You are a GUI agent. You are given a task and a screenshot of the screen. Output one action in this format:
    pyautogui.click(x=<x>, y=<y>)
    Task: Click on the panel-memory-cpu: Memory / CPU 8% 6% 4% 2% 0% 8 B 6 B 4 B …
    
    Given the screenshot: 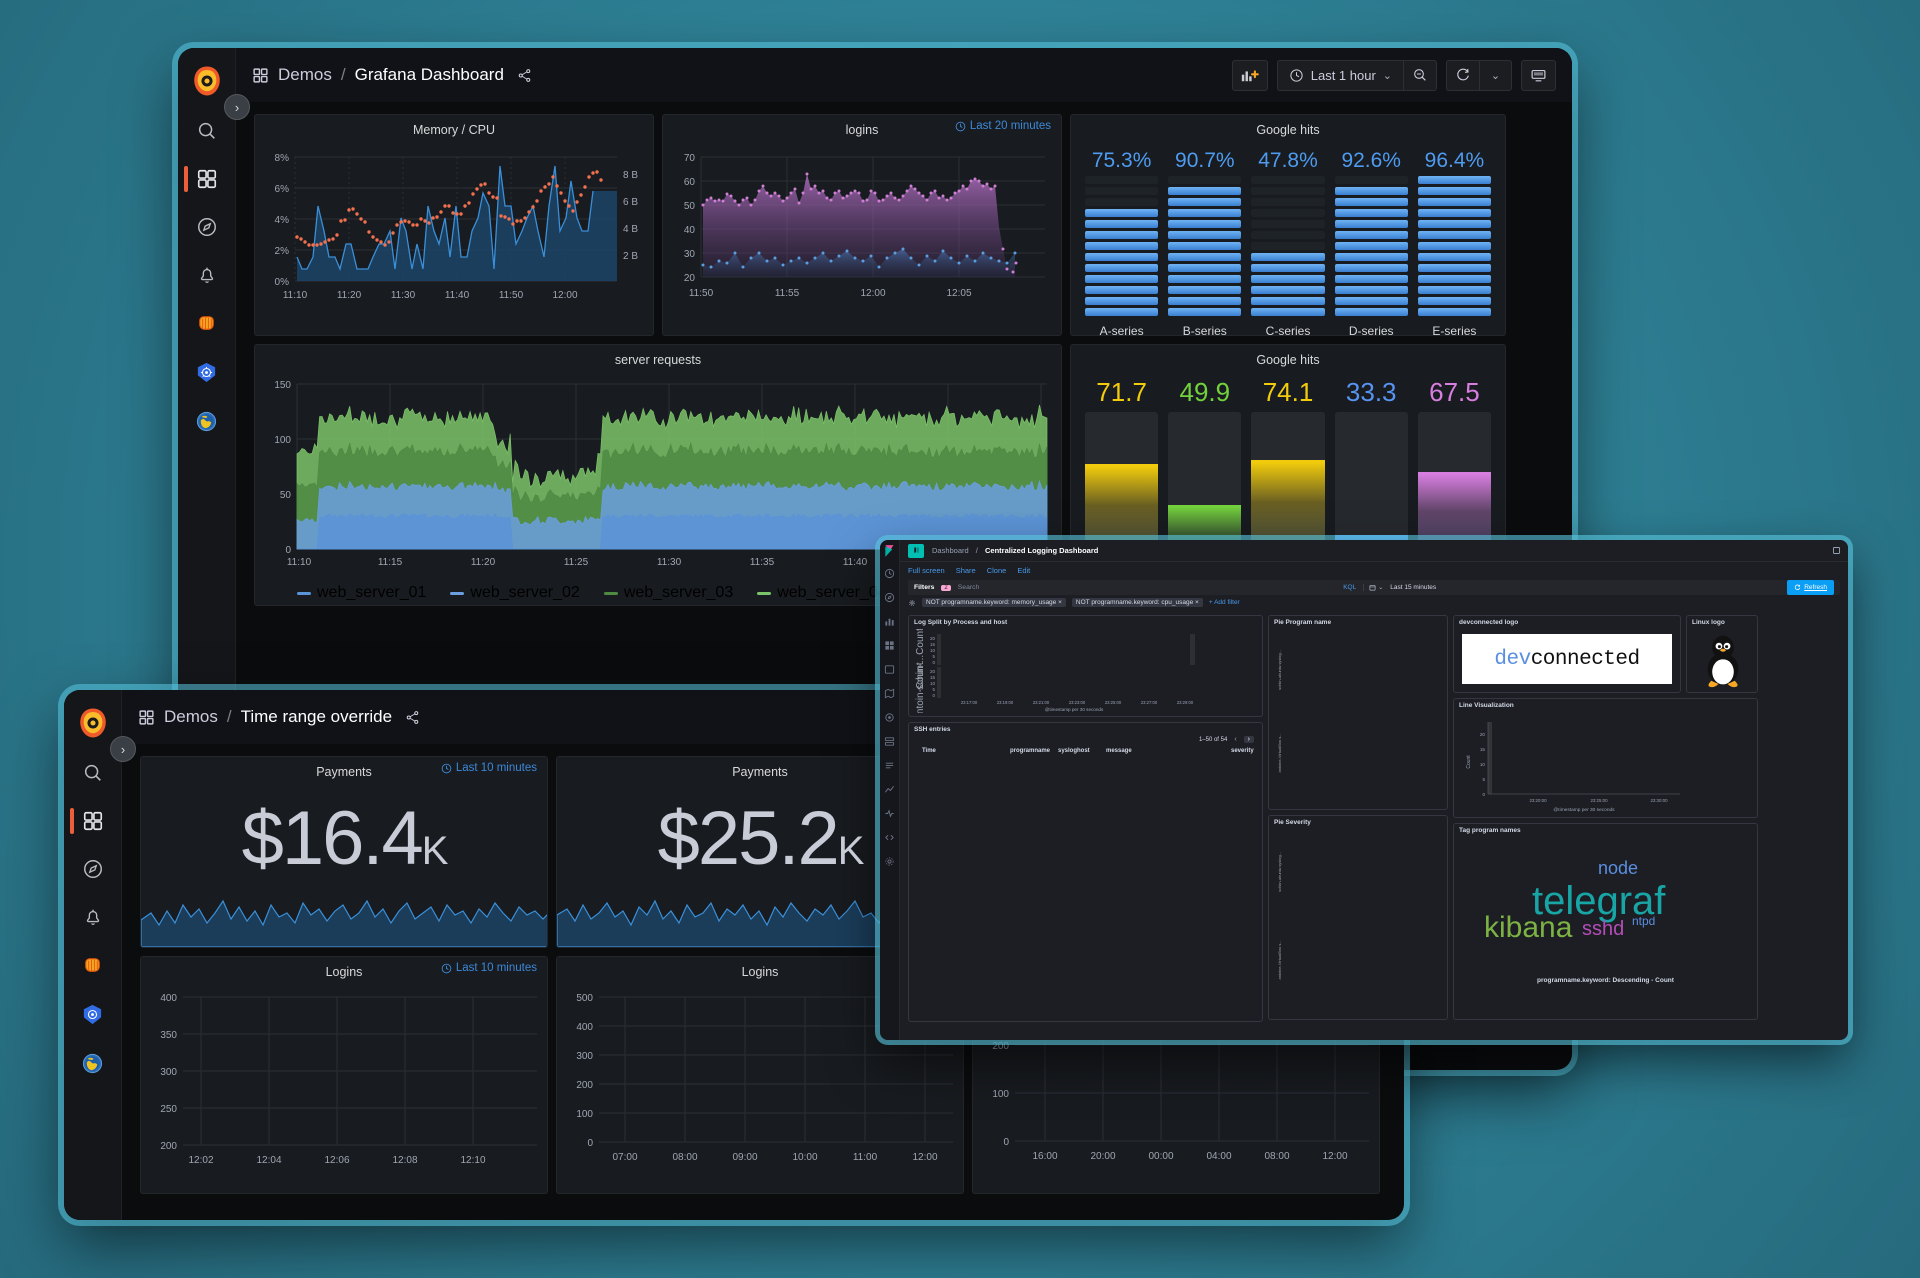 What is the action you would take?
    pyautogui.click(x=454, y=225)
    